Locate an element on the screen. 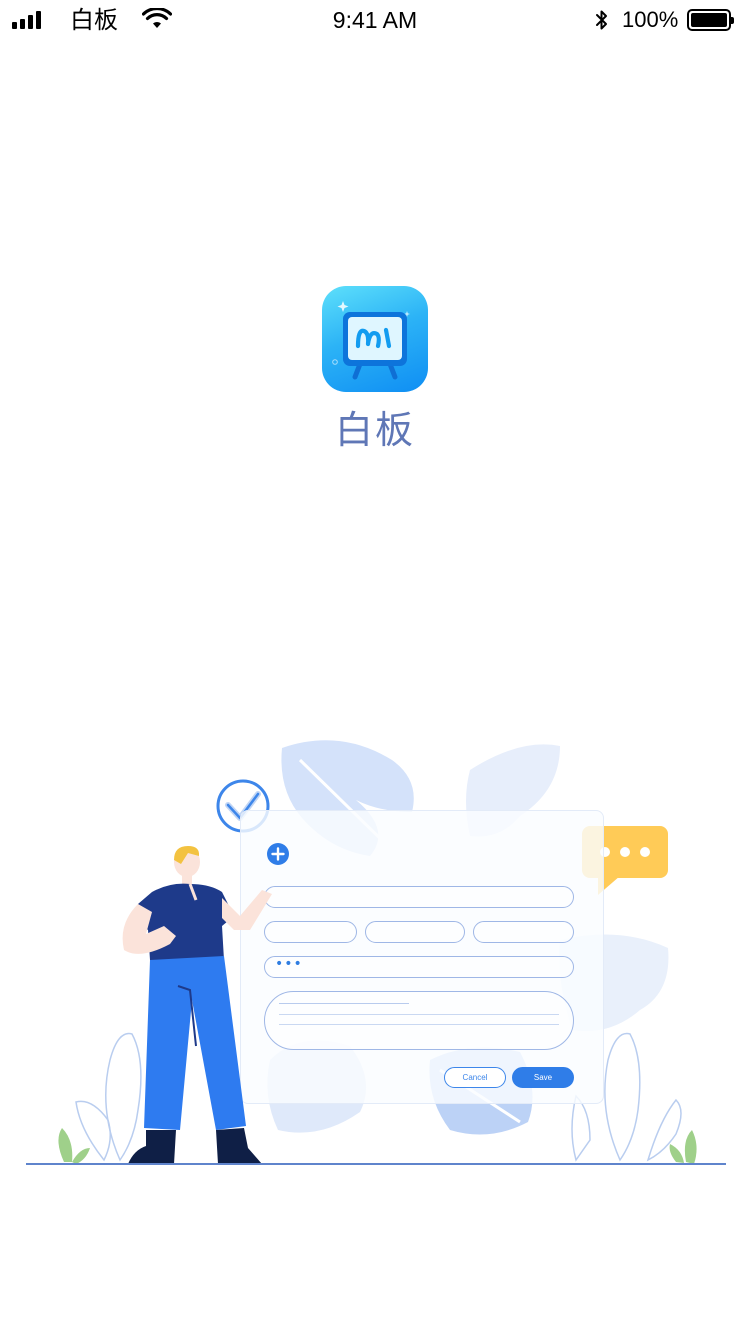  whiteboard-app-icon is located at coordinates (375, 339).